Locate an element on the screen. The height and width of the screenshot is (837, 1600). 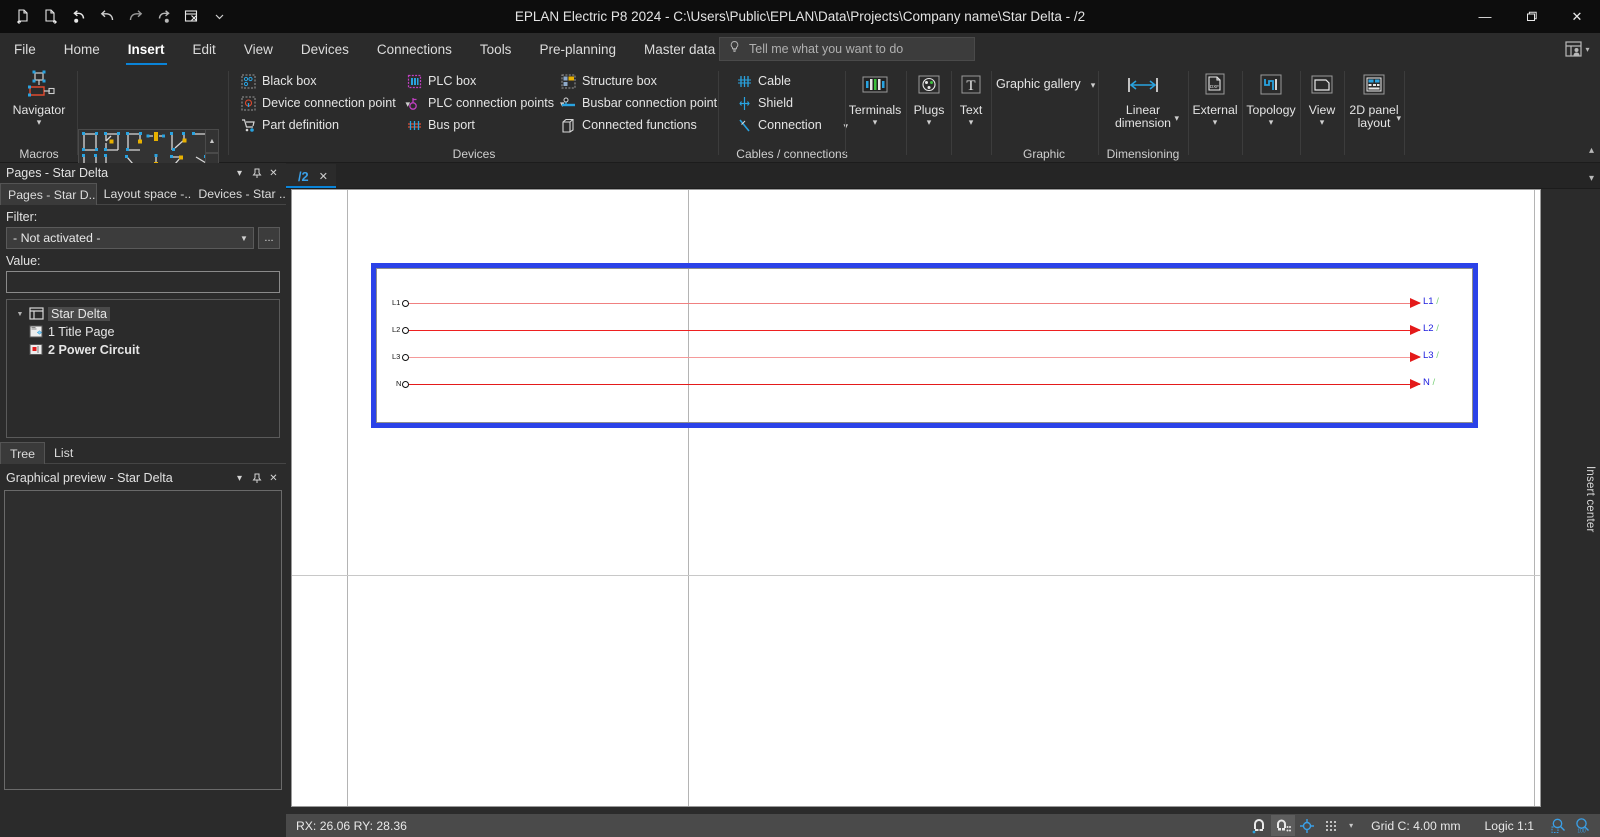
zoom-window-icon is located at coordinates (1558, 825).